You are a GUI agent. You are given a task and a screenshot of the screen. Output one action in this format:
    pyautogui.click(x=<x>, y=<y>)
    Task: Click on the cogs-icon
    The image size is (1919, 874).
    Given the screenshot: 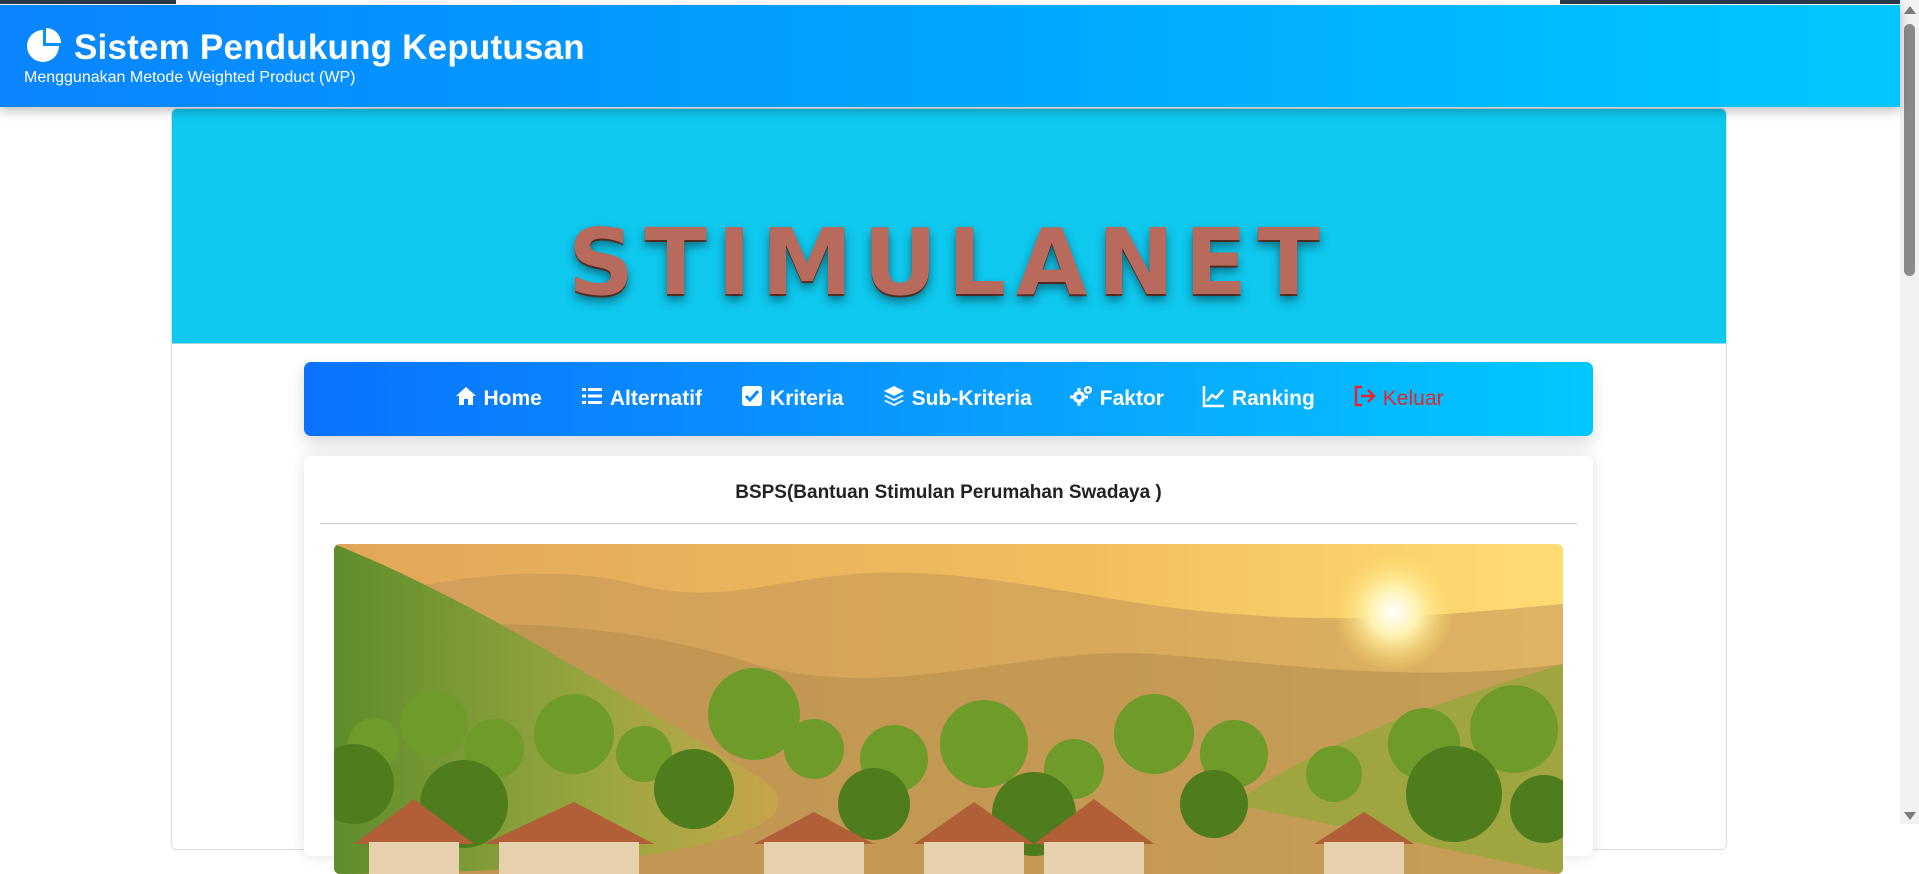 What is the action you would take?
    pyautogui.click(x=1081, y=399)
    